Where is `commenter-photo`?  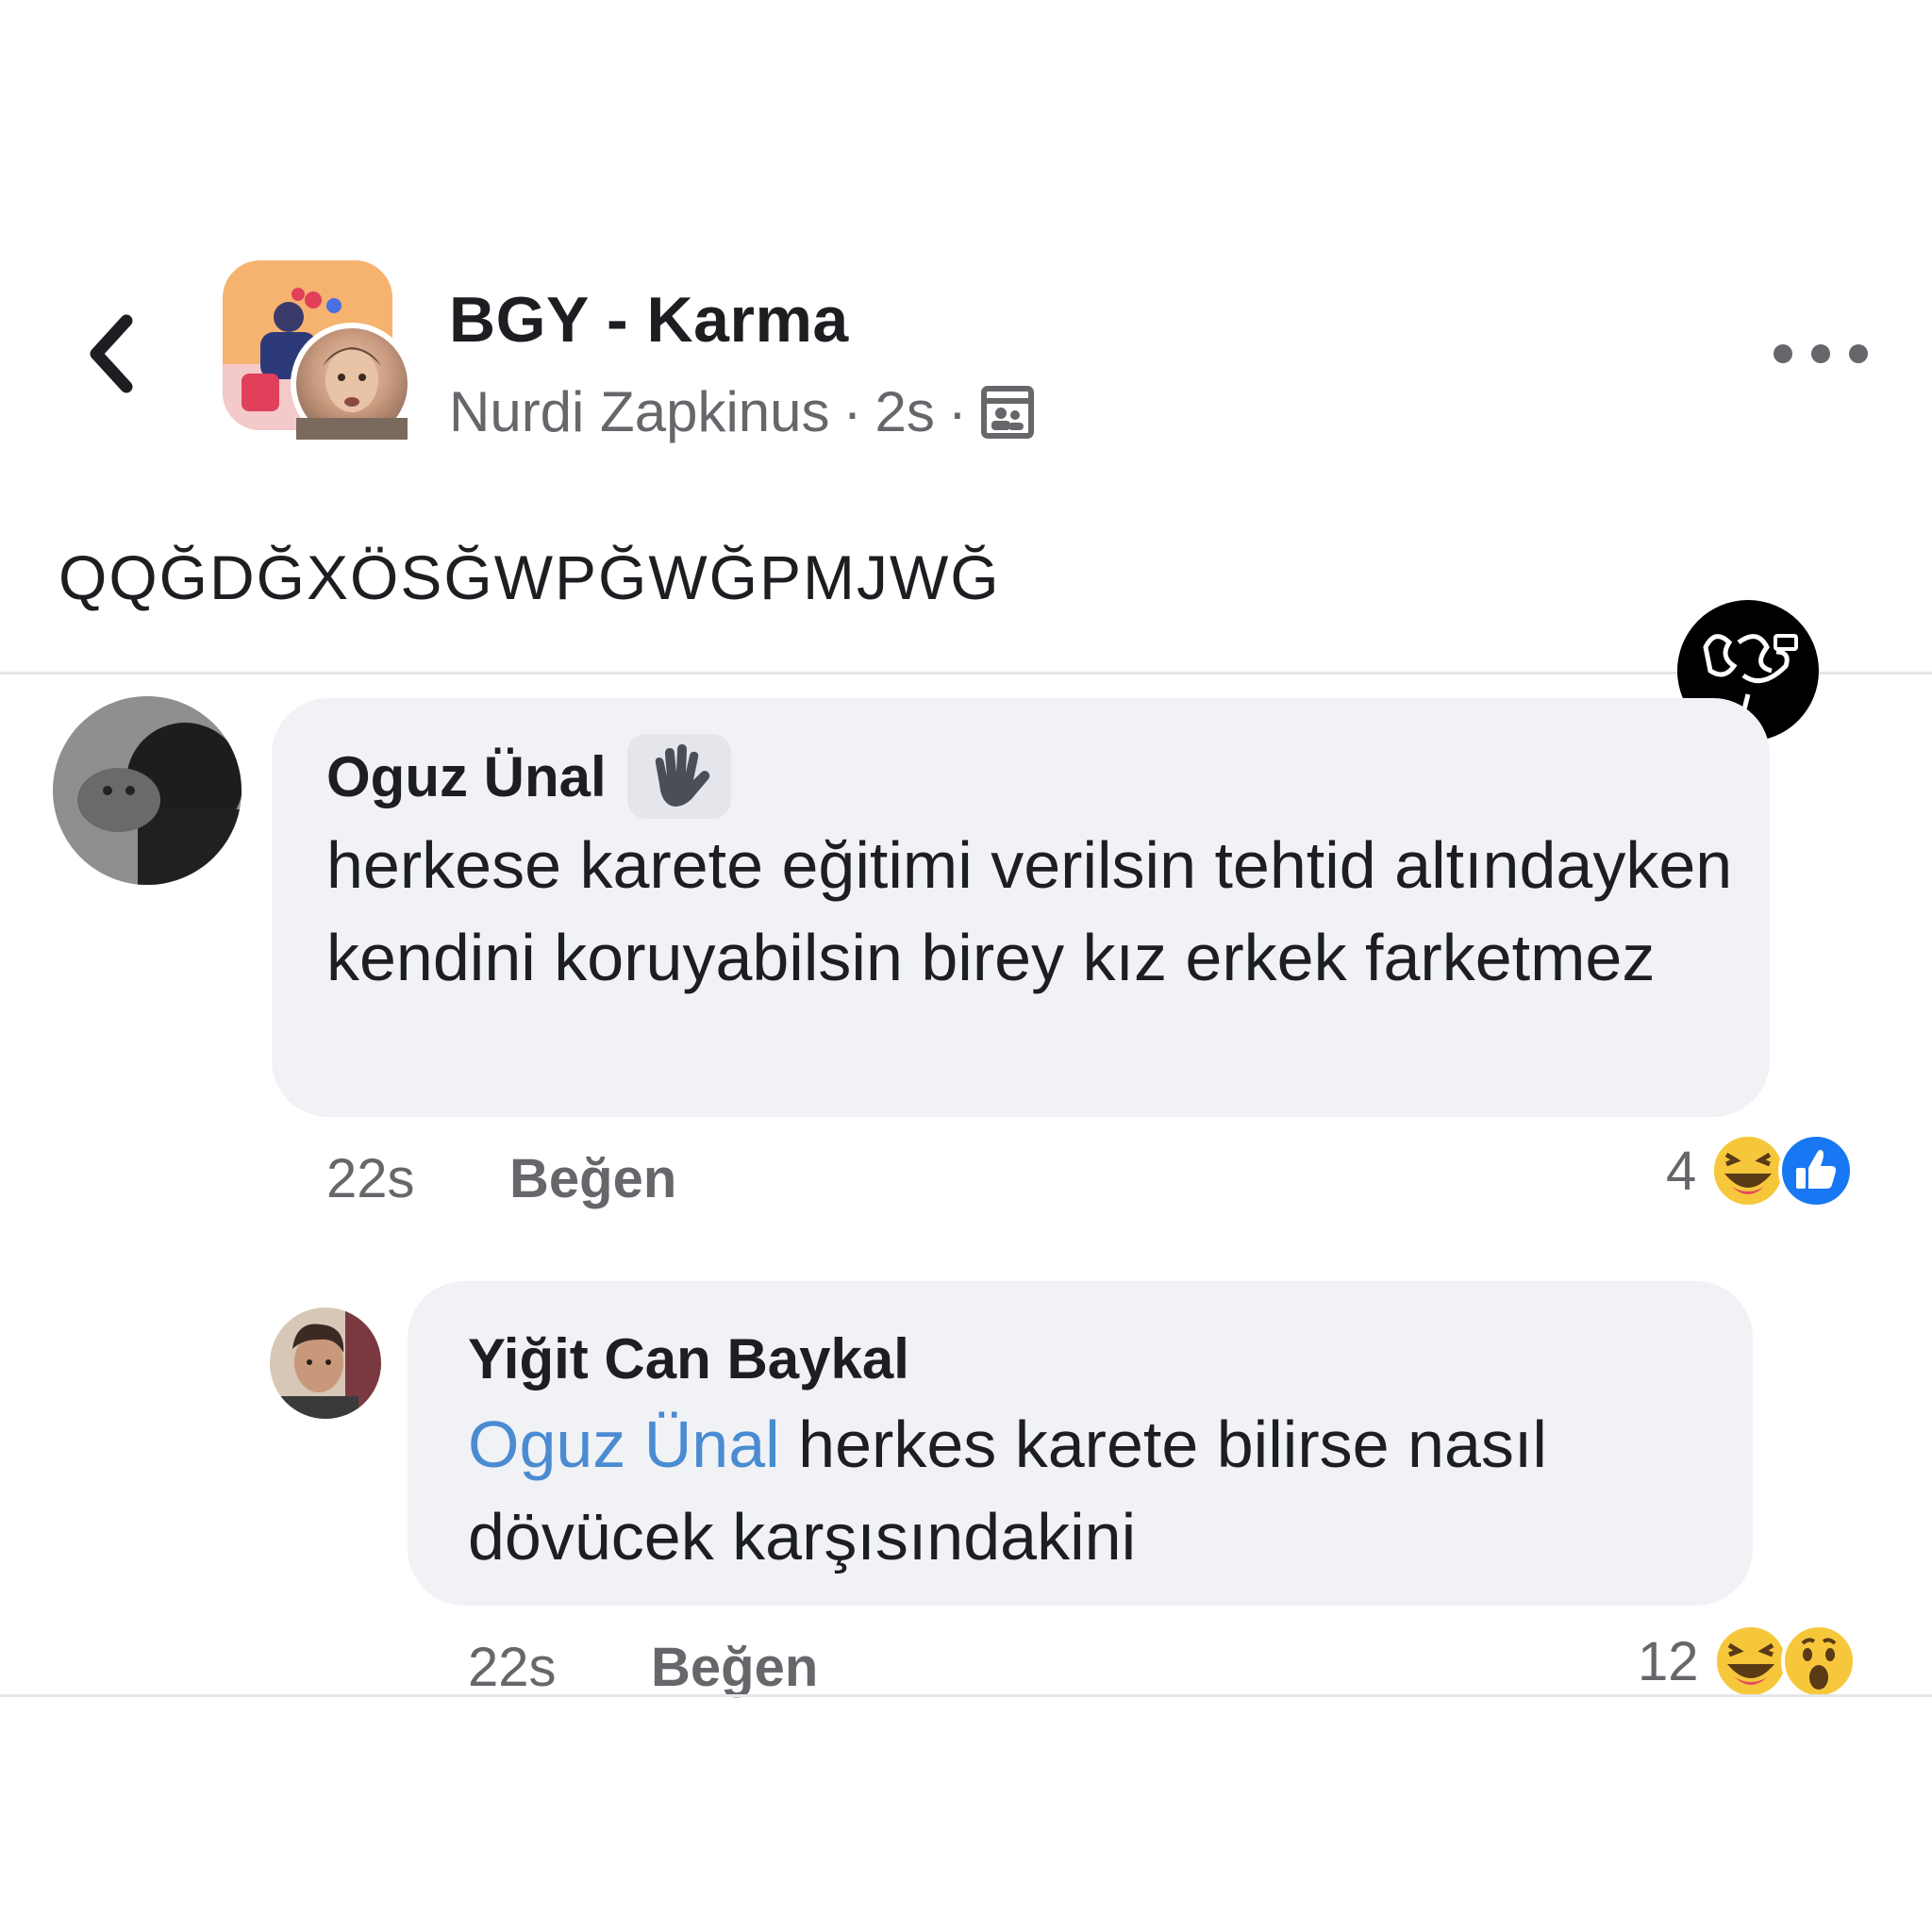
commenter-photo is located at coordinates (148, 790).